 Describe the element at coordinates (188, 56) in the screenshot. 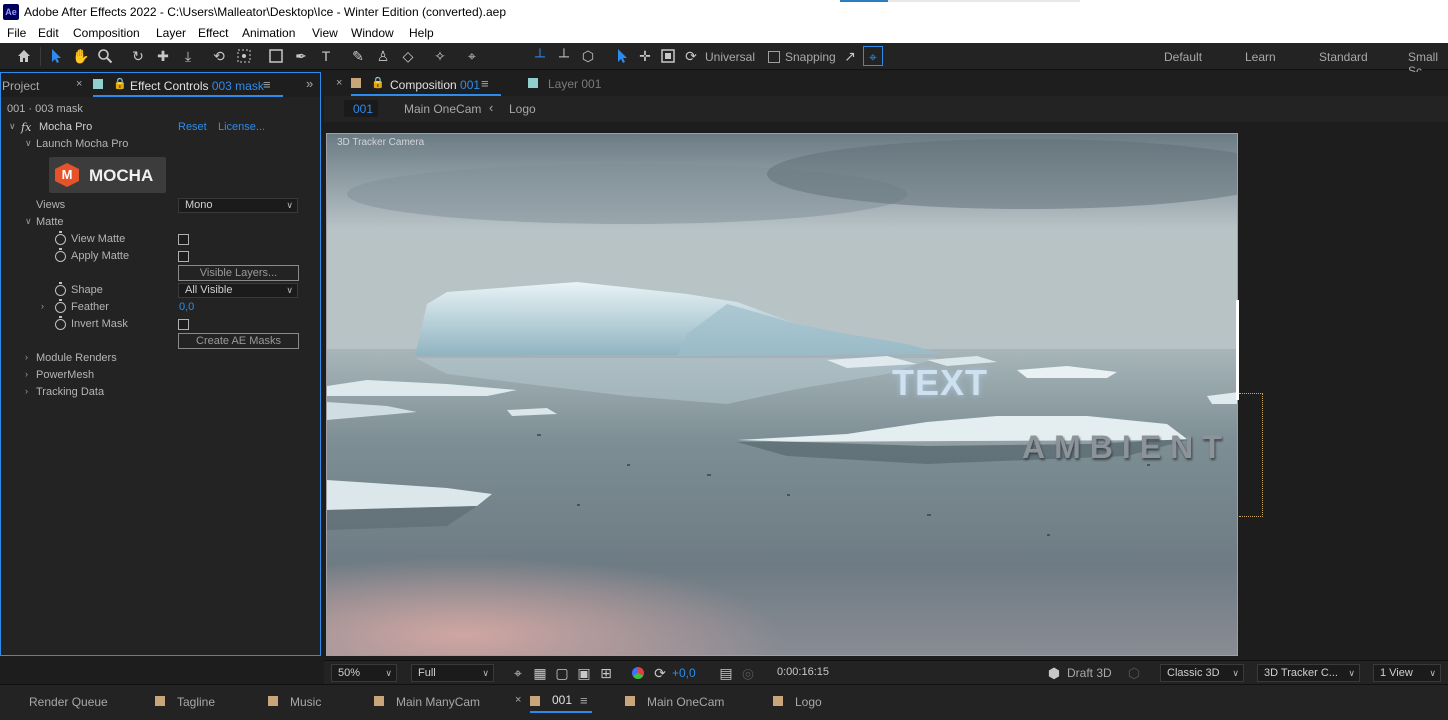

I see `dolly-camera-icon: ⤓` at that location.